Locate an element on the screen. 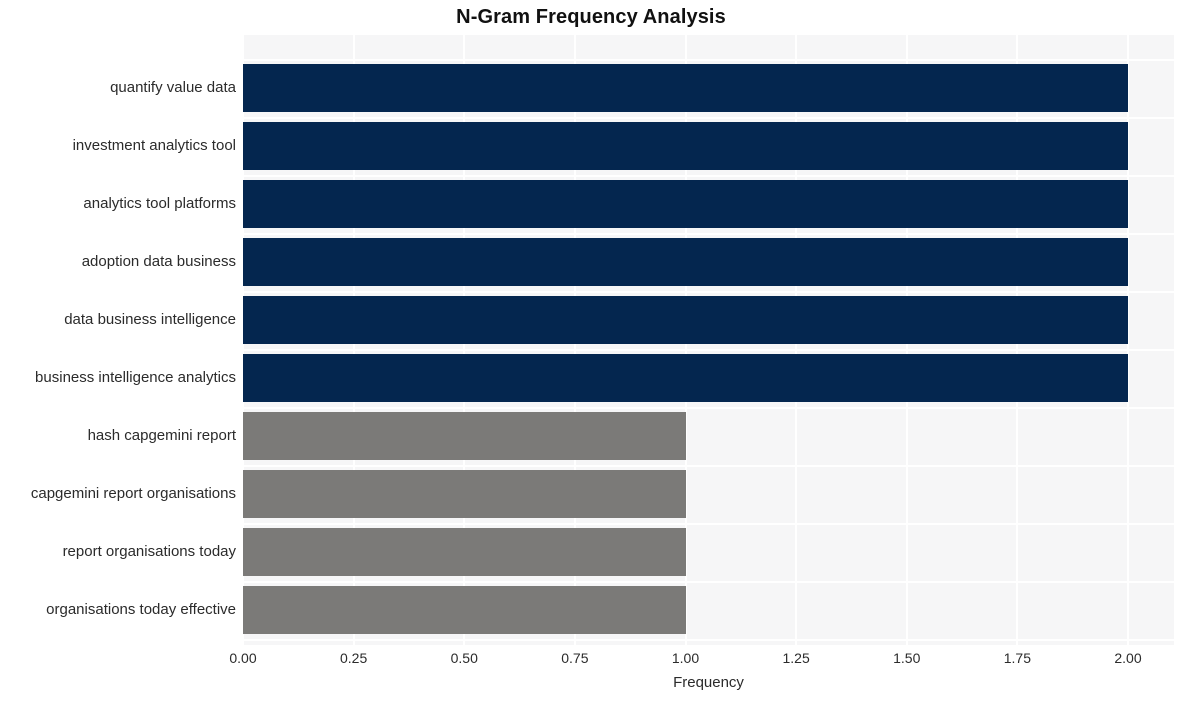 The width and height of the screenshot is (1182, 701). x-axis-title: Frequency is located at coordinates (708, 682).